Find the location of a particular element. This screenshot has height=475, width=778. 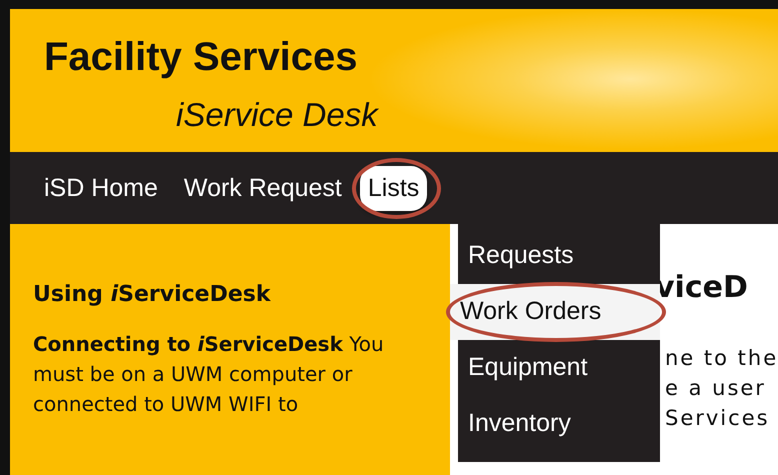

site-title: Facility Services is located at coordinates (201, 57).